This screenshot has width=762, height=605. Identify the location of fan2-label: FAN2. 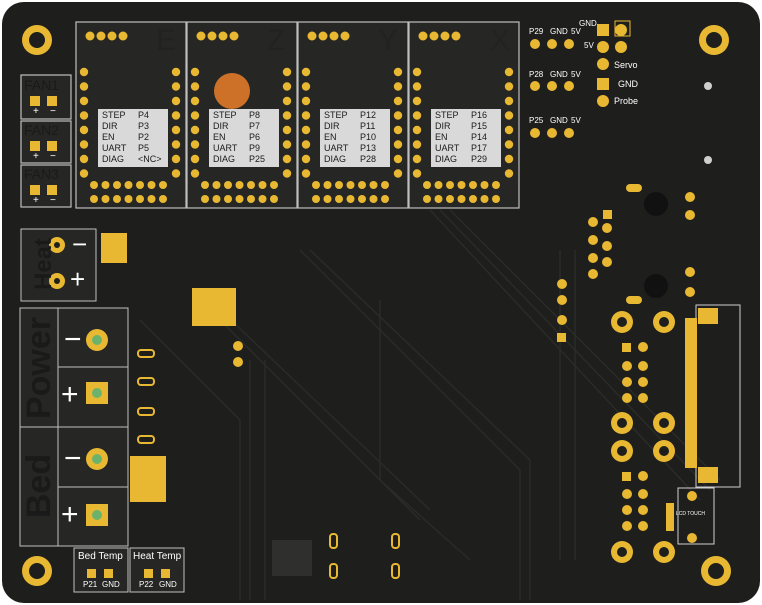
(42, 130).